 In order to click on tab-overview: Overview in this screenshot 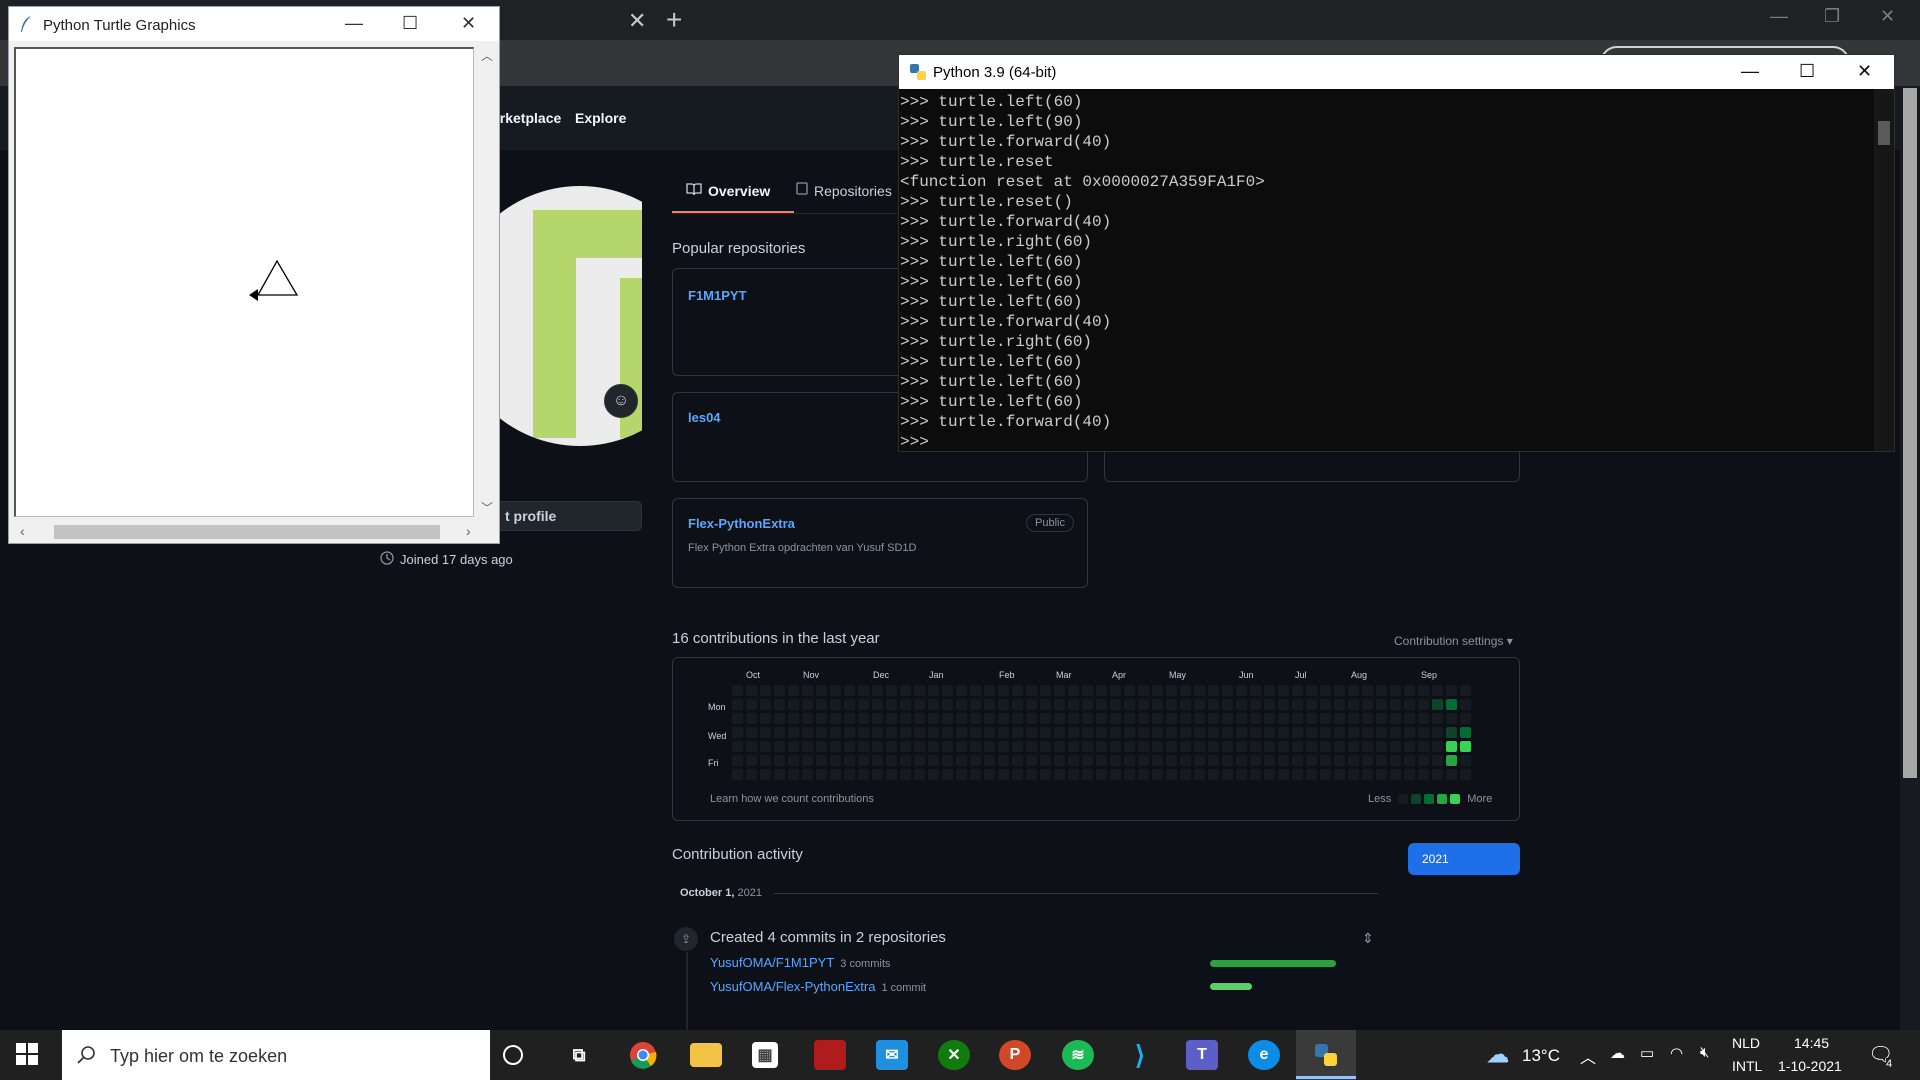, I will do `click(728, 190)`.